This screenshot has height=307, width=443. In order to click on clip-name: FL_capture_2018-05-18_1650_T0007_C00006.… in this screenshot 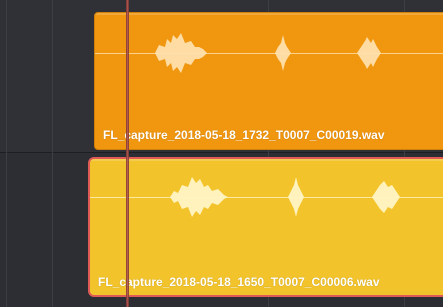, I will do `click(239, 282)`.